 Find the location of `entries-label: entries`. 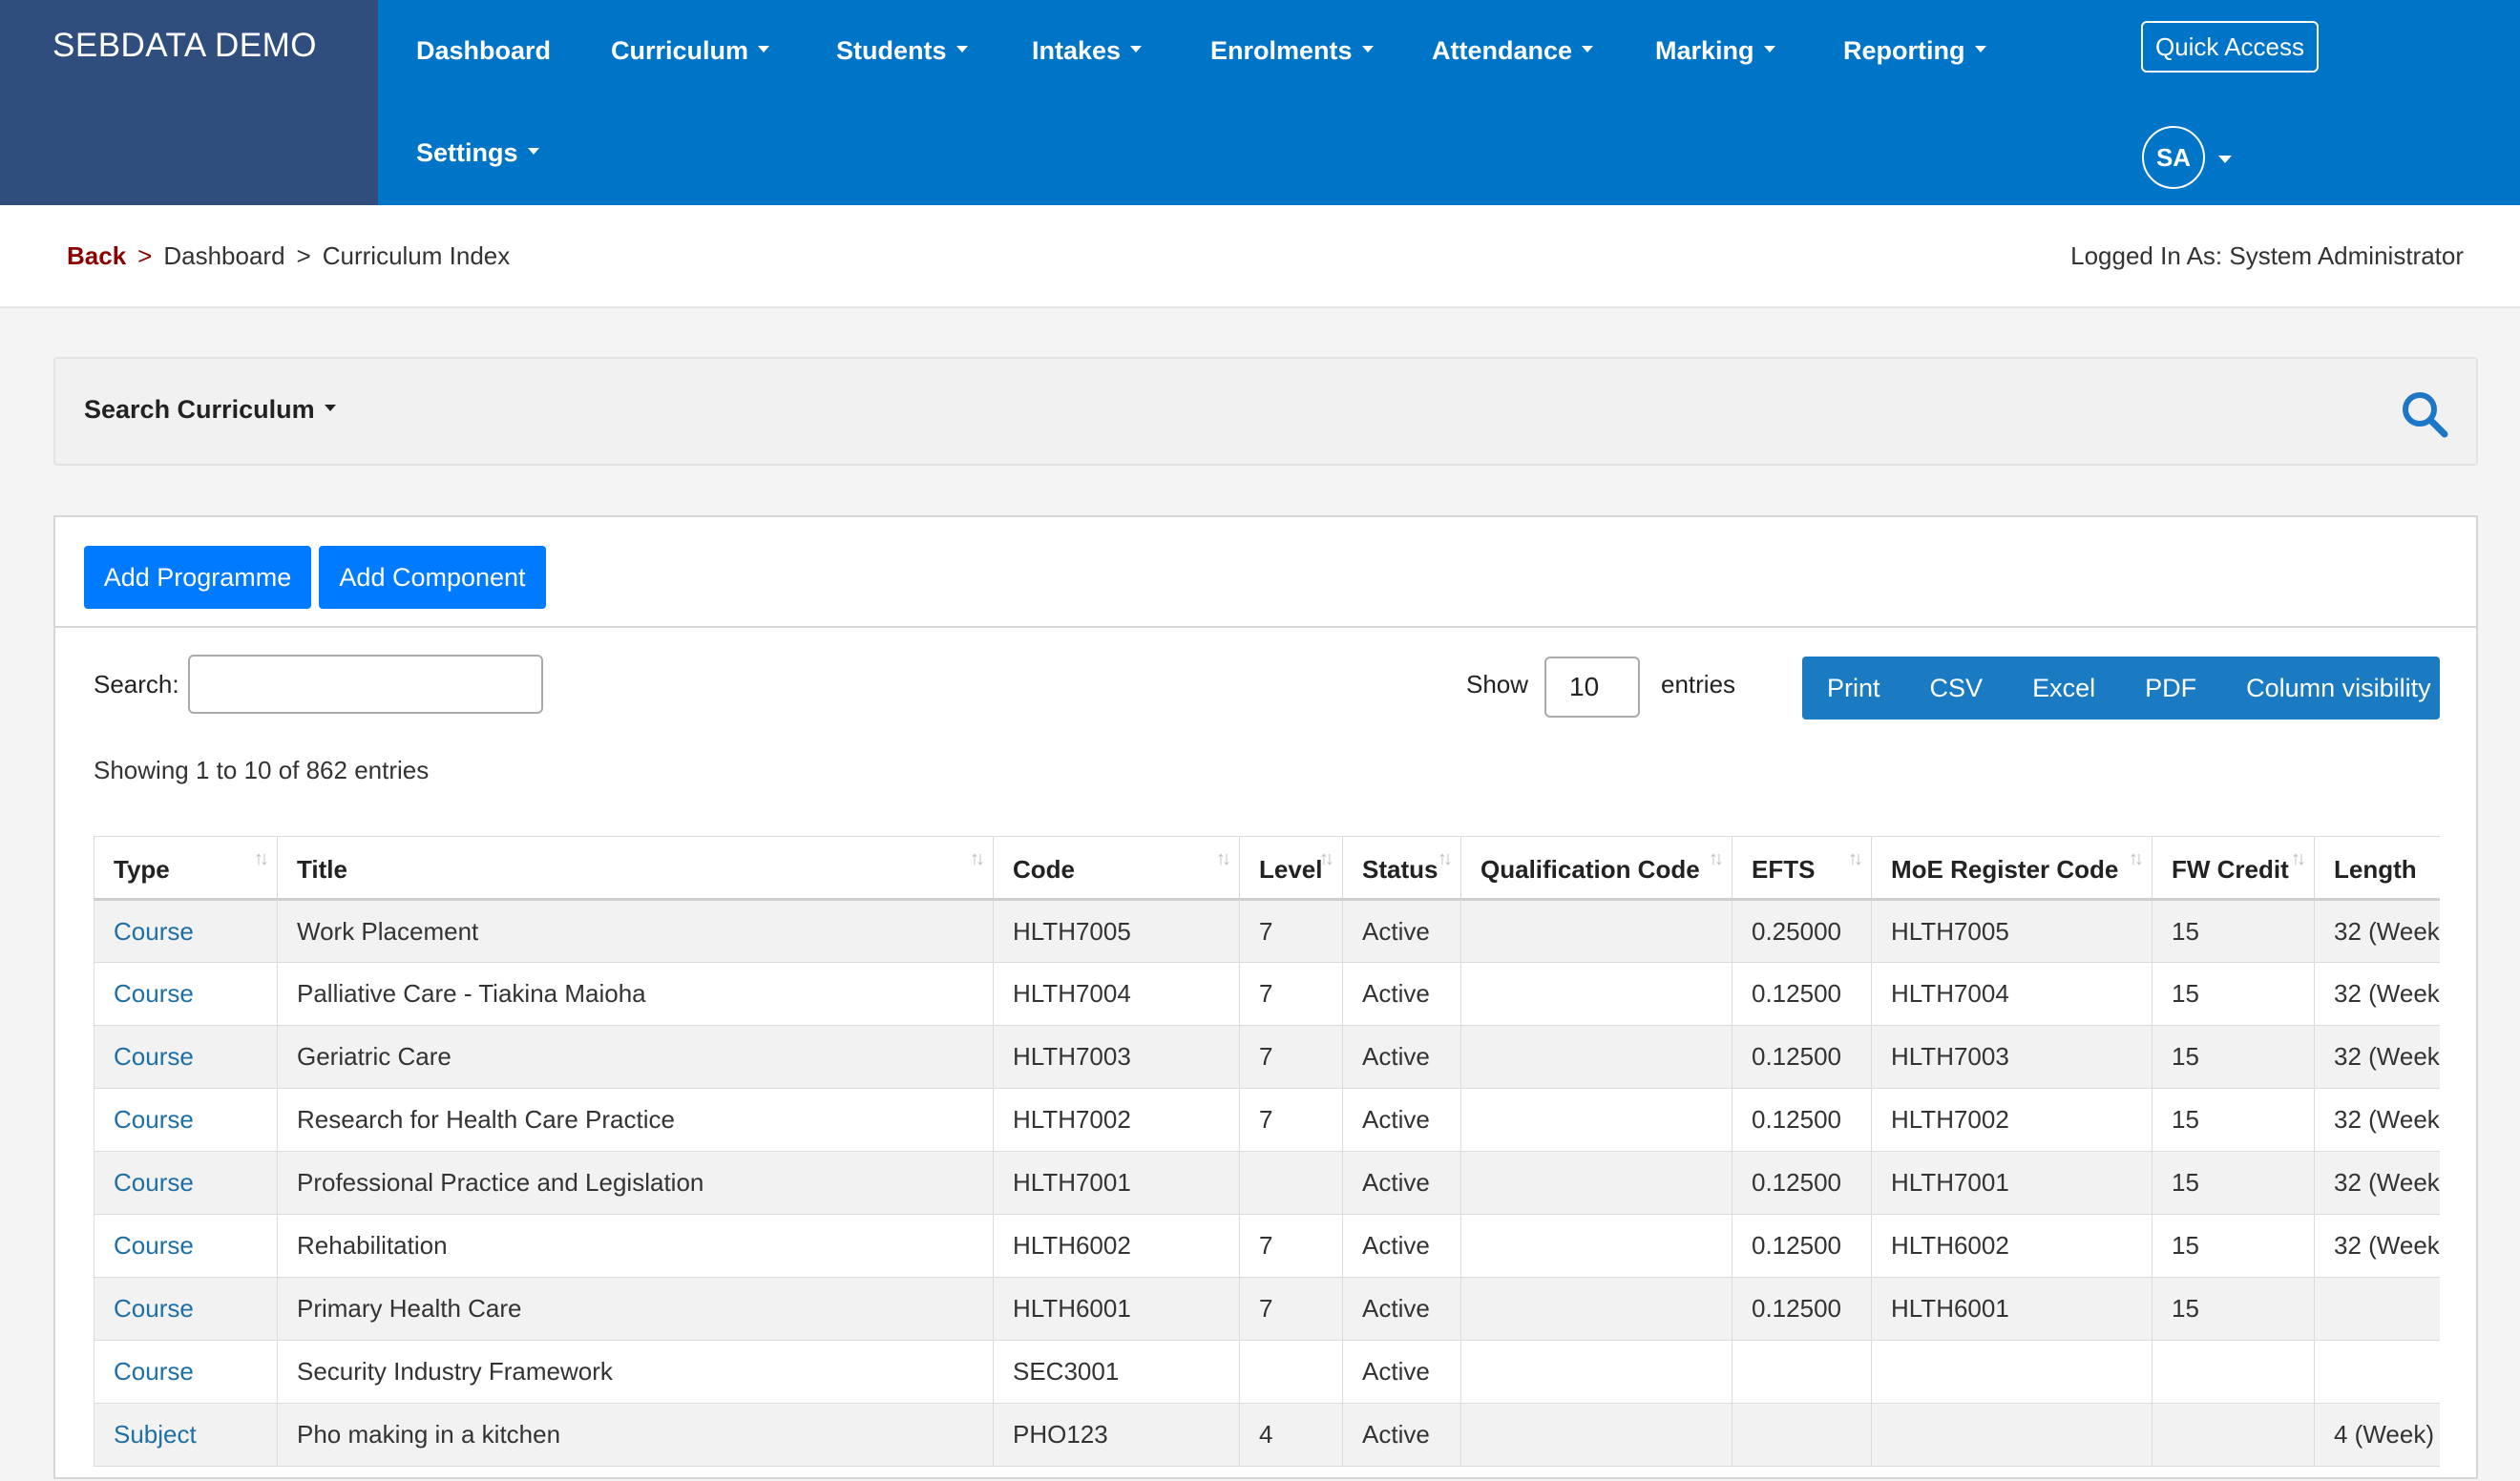

entries-label: entries is located at coordinates (1699, 685).